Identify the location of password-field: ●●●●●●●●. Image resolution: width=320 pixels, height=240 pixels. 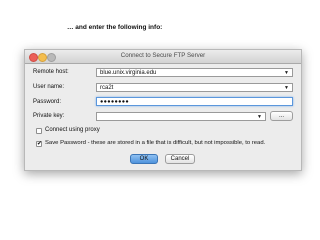
(194, 101).